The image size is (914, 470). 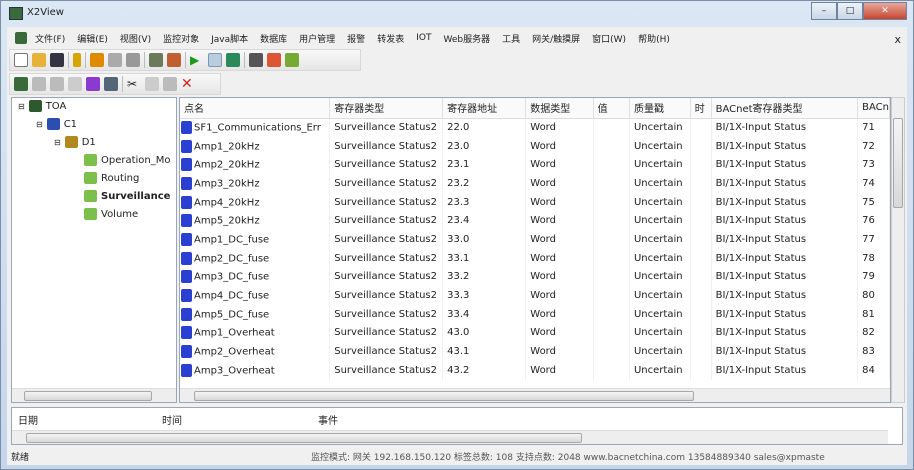 What do you see at coordinates (111, 178) in the screenshot?
I see `tree-group: Routing` at bounding box center [111, 178].